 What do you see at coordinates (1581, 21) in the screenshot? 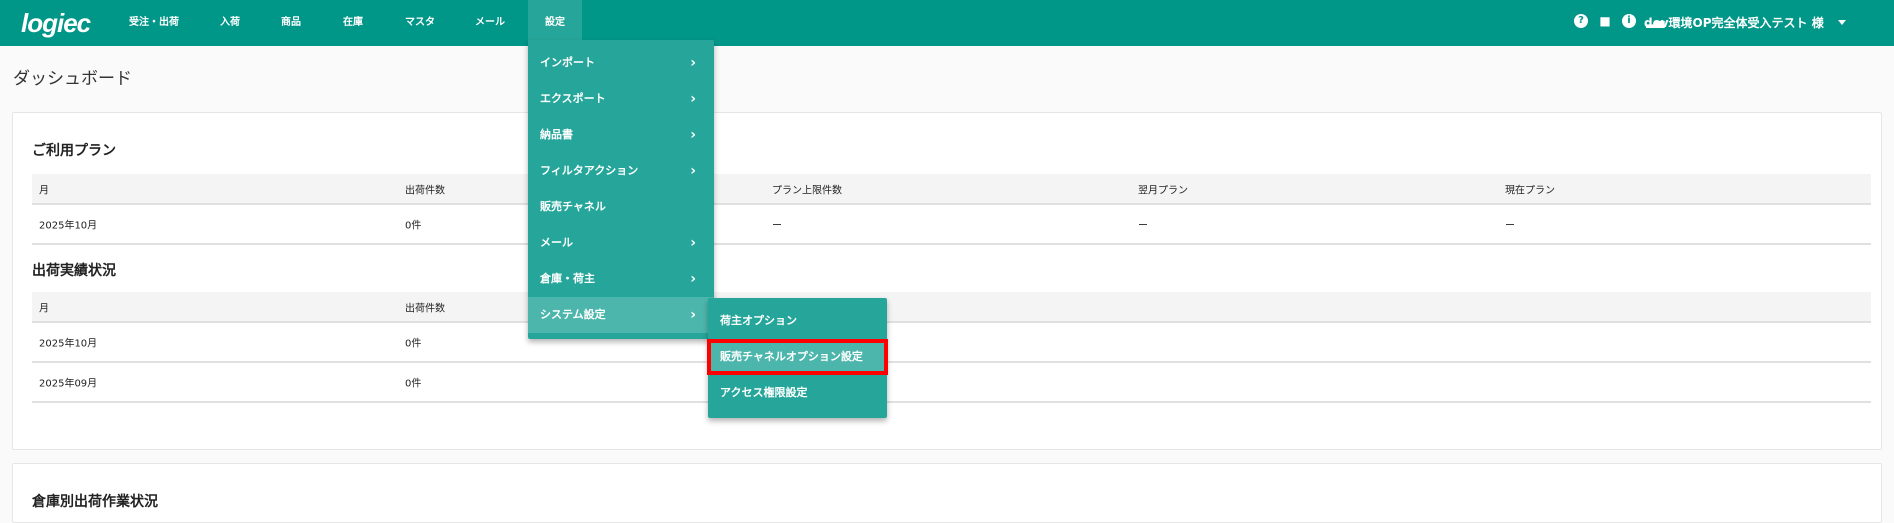
I see `help-icon: ?` at bounding box center [1581, 21].